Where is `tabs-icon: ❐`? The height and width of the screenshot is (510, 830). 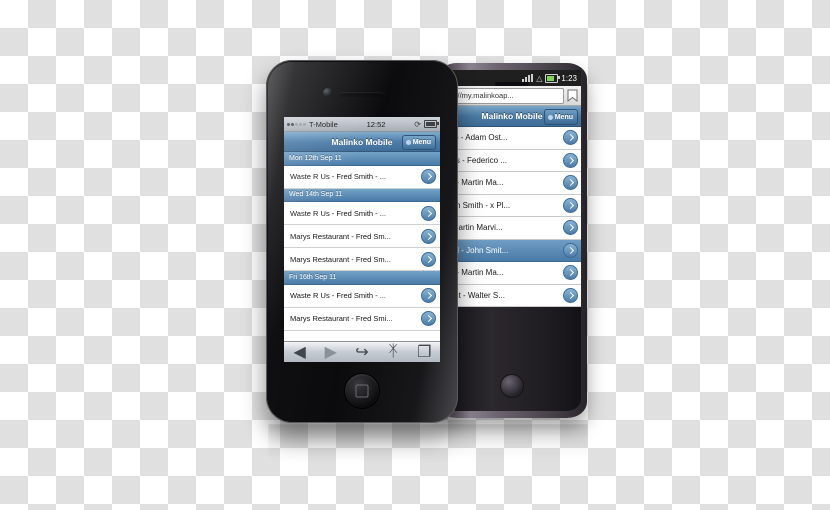 tabs-icon: ❐ is located at coordinates (424, 352).